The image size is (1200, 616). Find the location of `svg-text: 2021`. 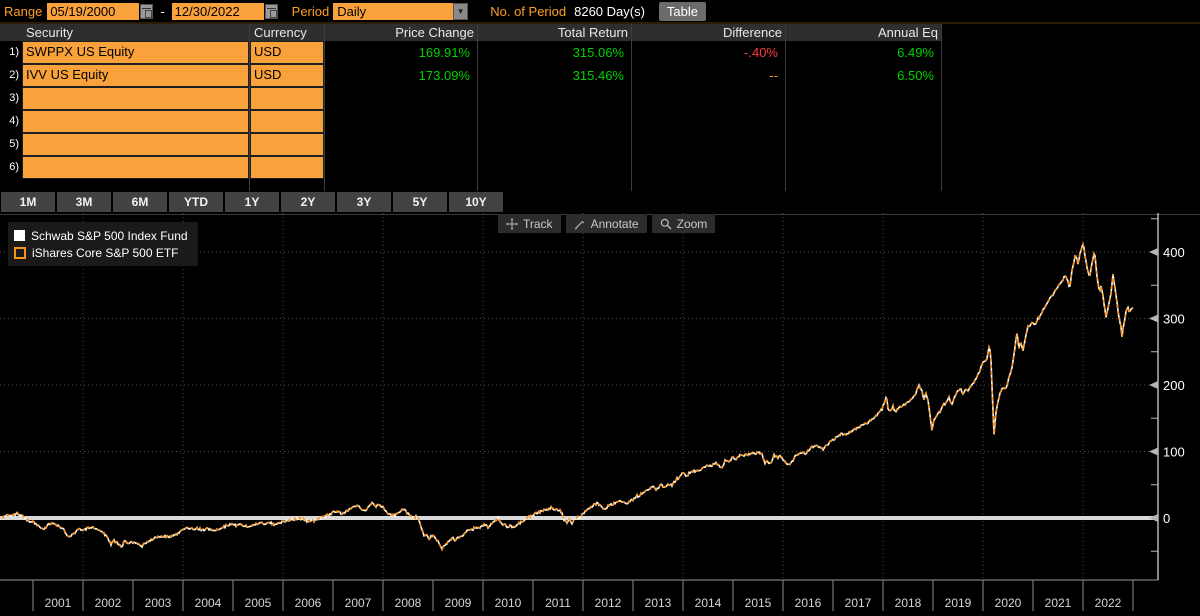

svg-text: 2021 is located at coordinates (1058, 603).